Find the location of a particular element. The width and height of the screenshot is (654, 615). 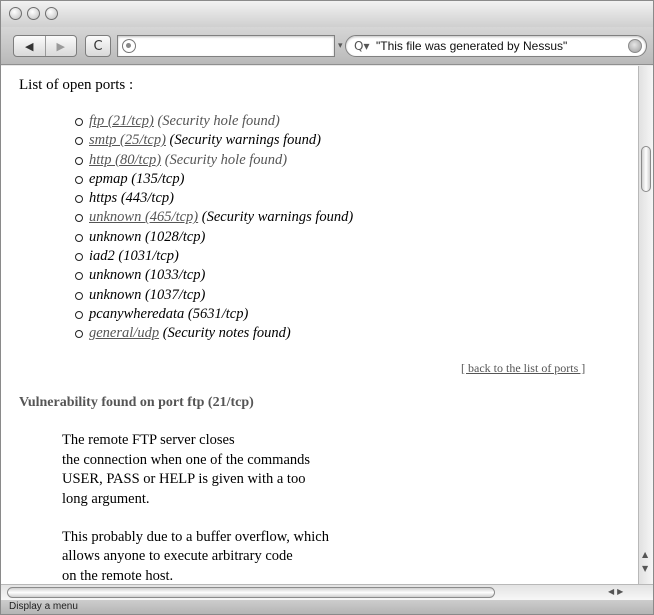

vertical-scrollbar: ▲ ▼ is located at coordinates (645, 325).